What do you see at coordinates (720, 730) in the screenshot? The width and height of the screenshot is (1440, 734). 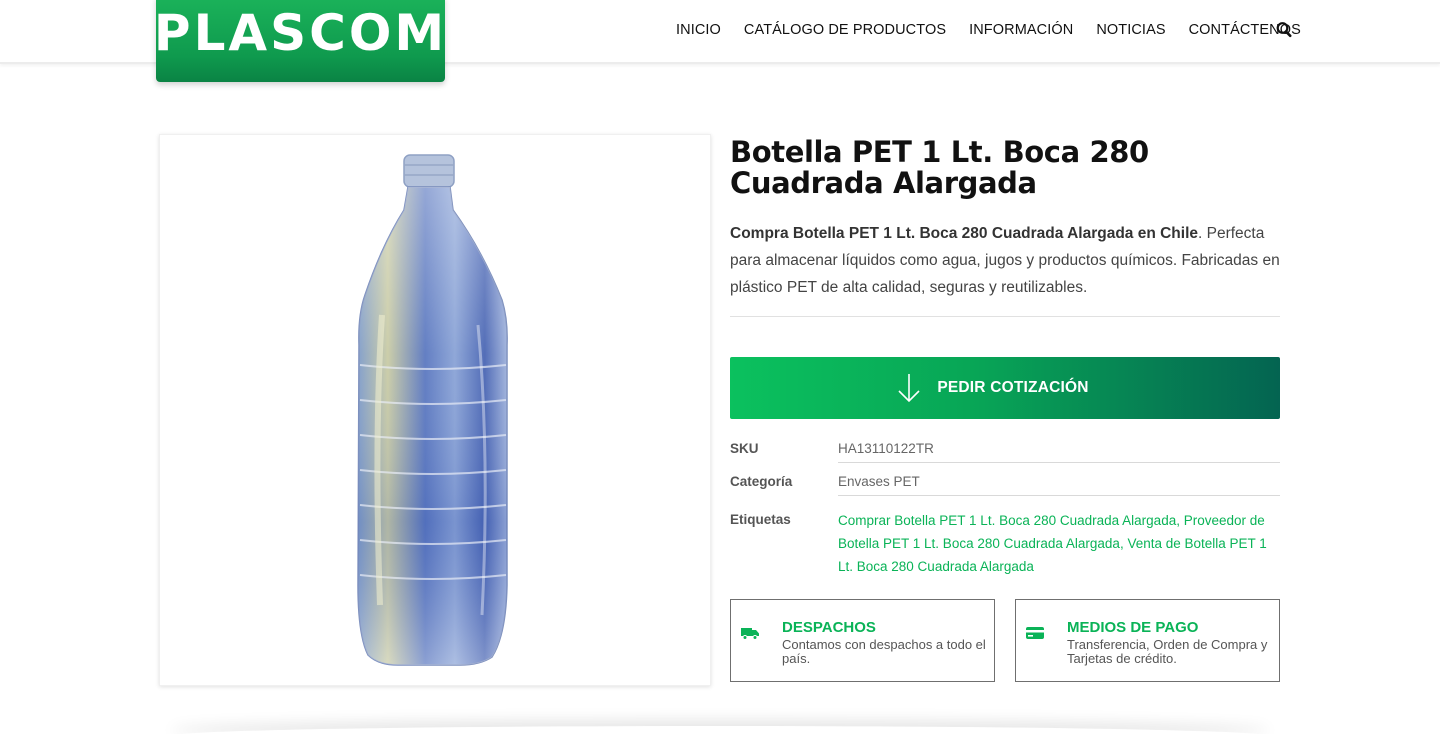 I see `section-shadow` at bounding box center [720, 730].